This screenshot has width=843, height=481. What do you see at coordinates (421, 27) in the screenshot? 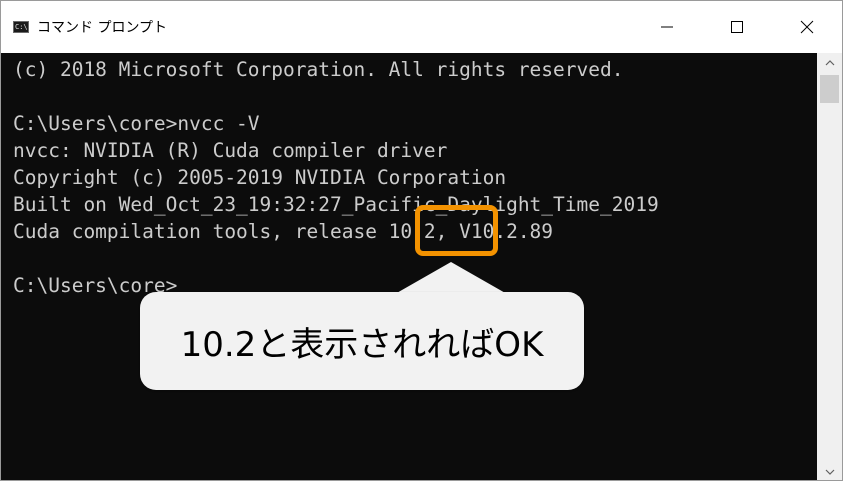
I see `title-bar: C:\ コマンド プロンプト` at bounding box center [421, 27].